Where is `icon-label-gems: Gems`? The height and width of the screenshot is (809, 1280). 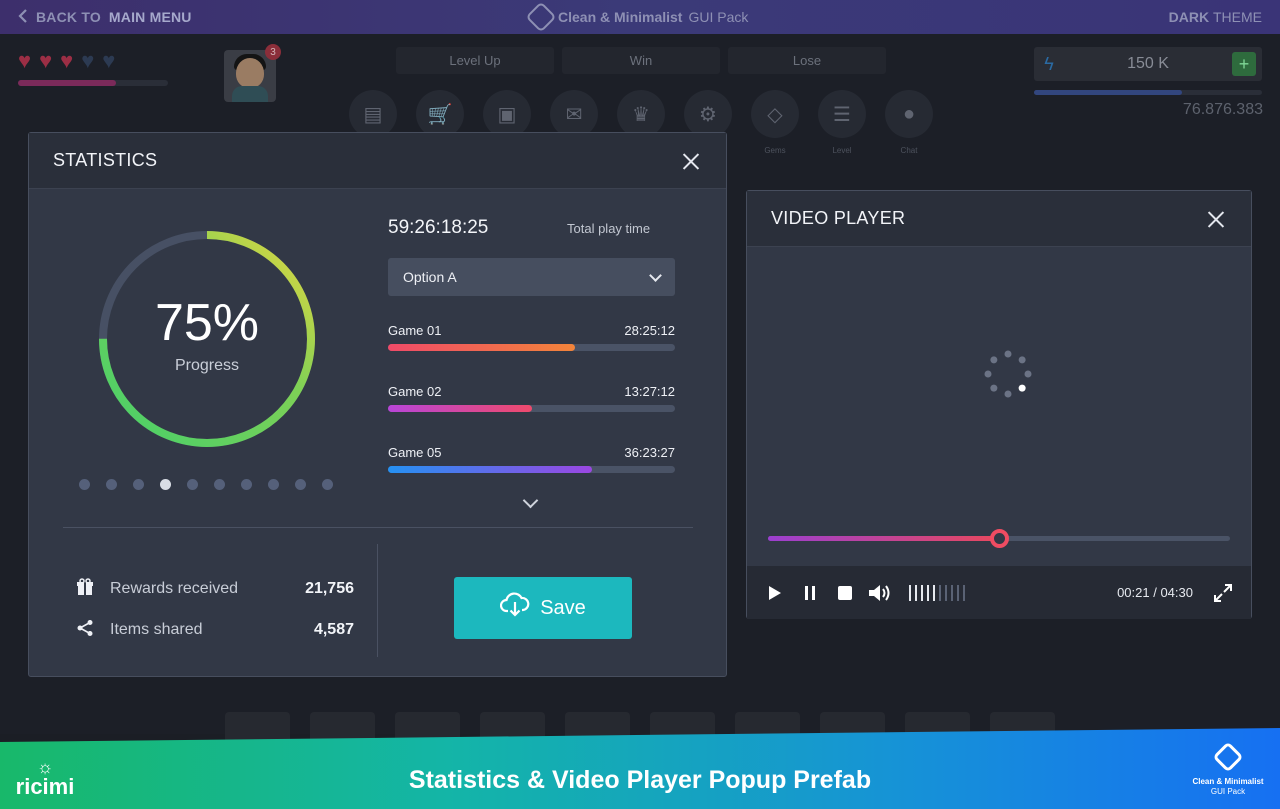 icon-label-gems: Gems is located at coordinates (775, 150).